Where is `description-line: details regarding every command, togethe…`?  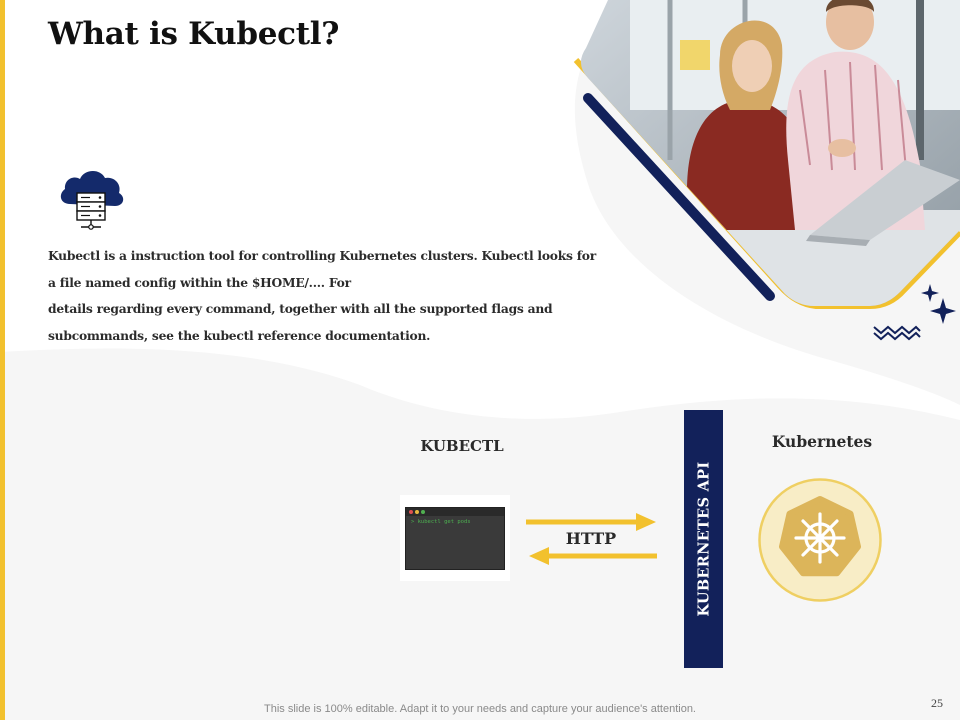
description-line: details regarding every command, togethe… is located at coordinates (300, 308).